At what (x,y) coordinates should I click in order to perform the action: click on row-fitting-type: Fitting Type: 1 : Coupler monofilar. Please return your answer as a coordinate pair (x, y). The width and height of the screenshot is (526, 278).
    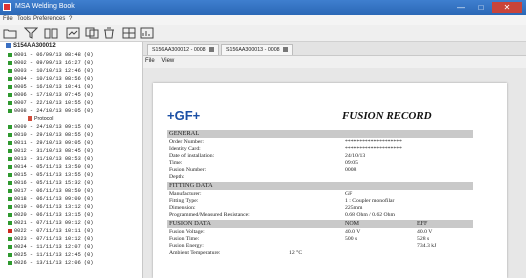
    Looking at the image, I should click on (282, 201).